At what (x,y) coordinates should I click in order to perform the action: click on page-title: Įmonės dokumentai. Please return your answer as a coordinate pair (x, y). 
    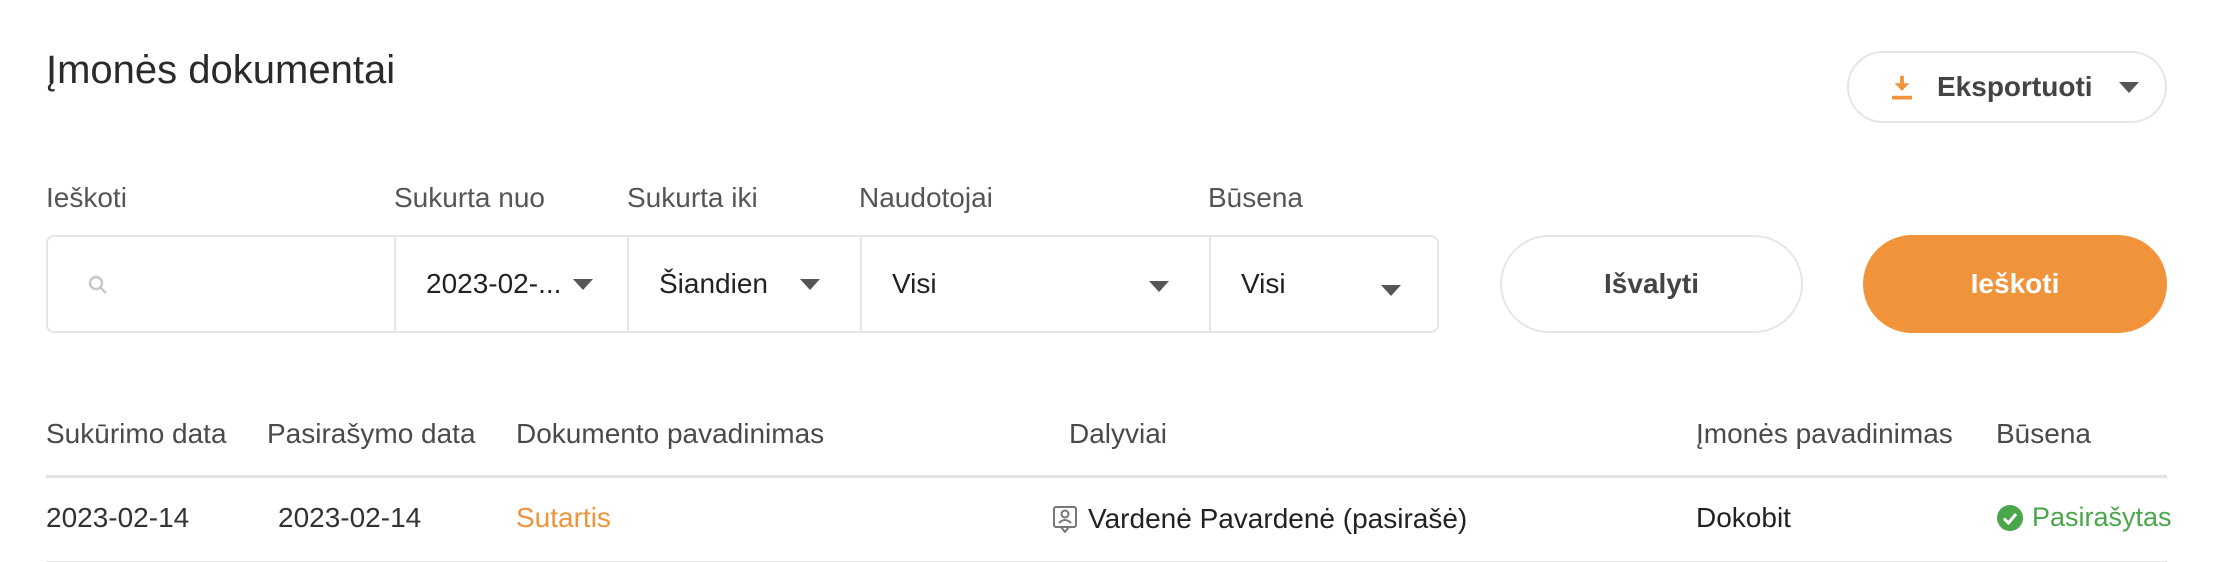
    Looking at the image, I should click on (221, 70).